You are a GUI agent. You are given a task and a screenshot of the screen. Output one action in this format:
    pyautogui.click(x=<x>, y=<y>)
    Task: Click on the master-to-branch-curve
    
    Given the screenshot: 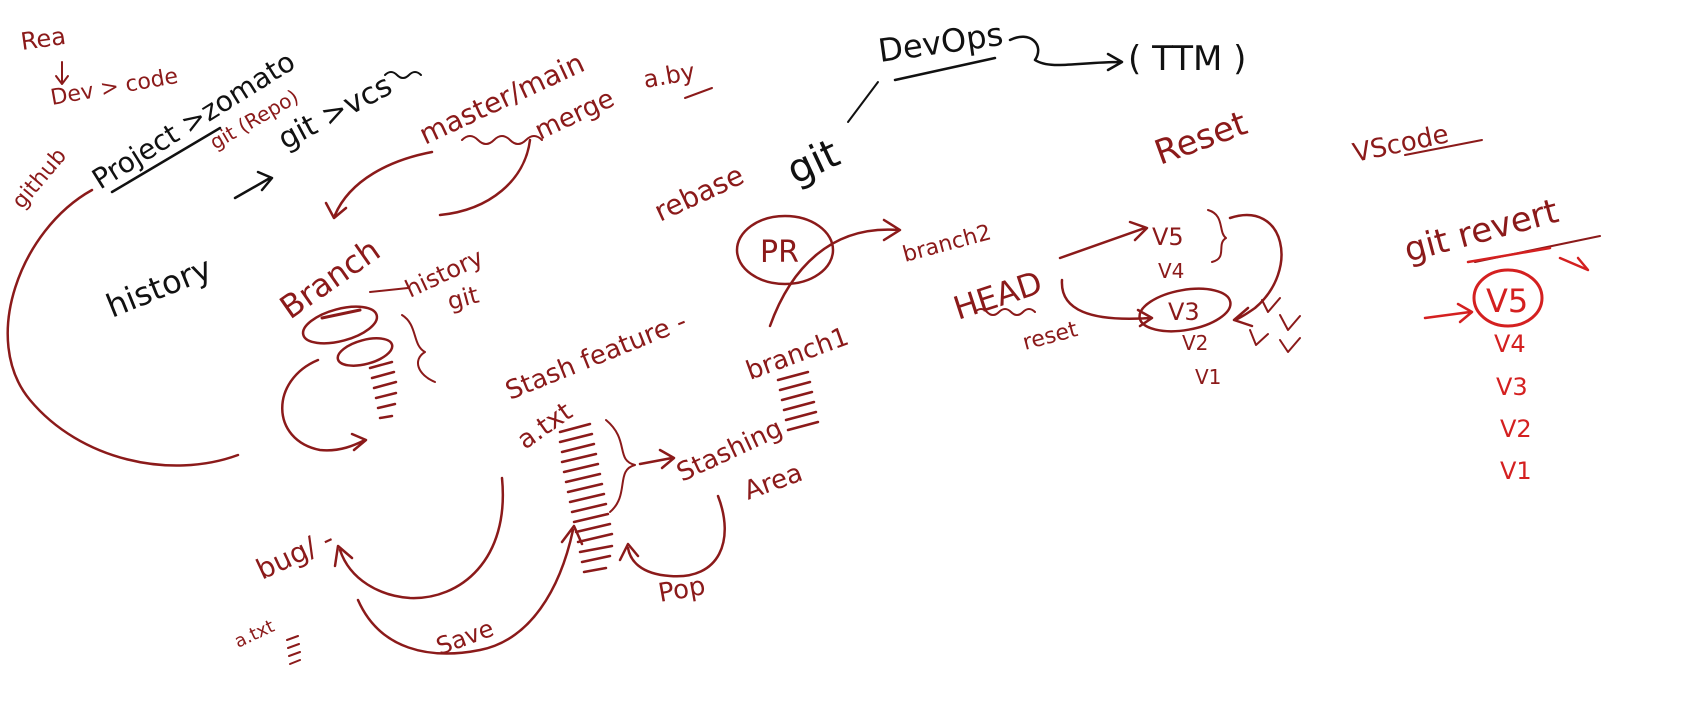 What is the action you would take?
    pyautogui.click(x=379, y=185)
    